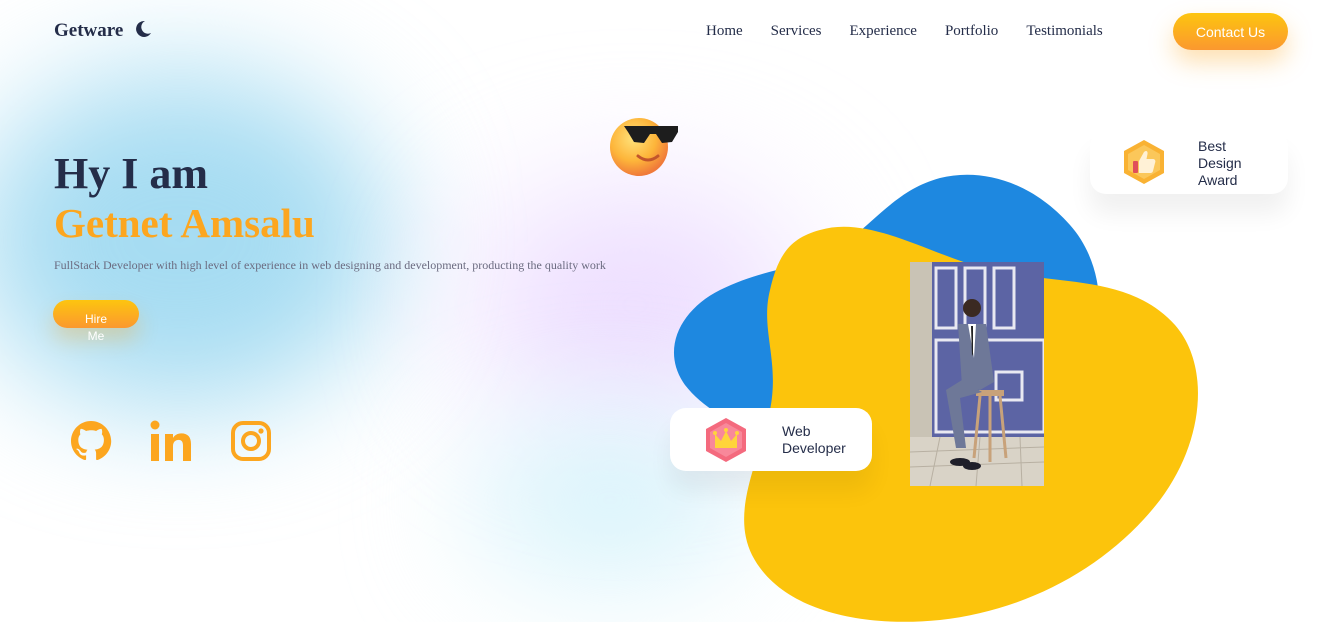  I want to click on nav-link-services: Services, so click(796, 31).